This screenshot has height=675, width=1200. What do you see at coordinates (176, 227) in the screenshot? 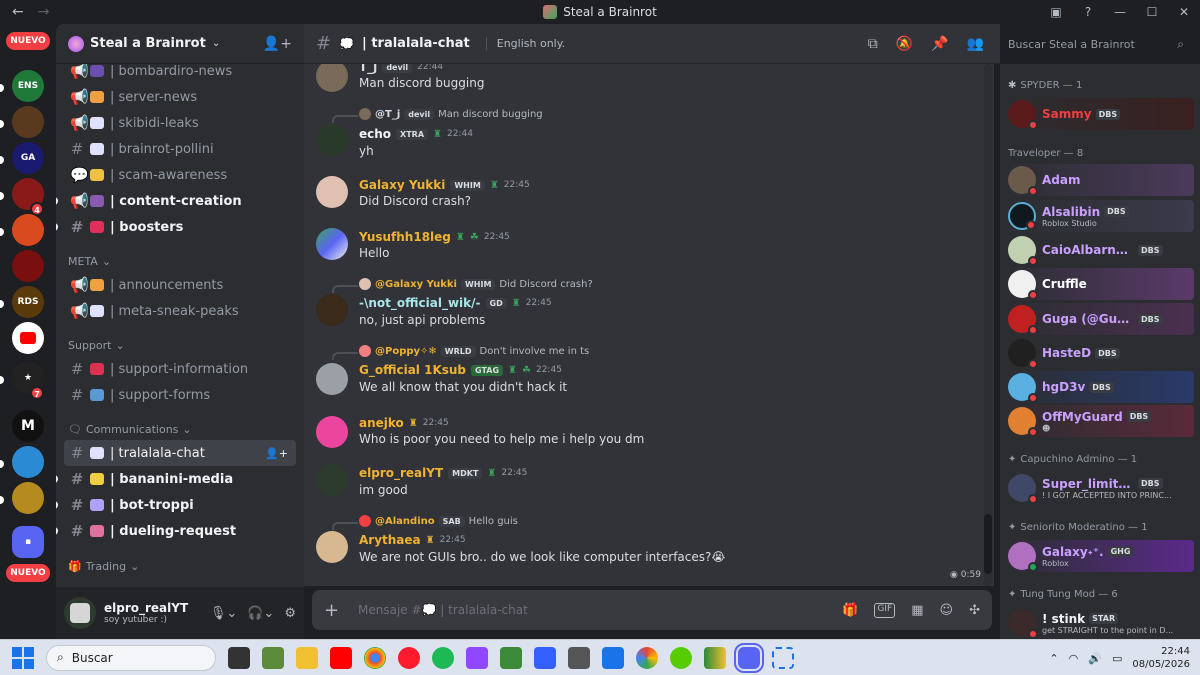
I see `channel-item: # | boosters` at bounding box center [176, 227].